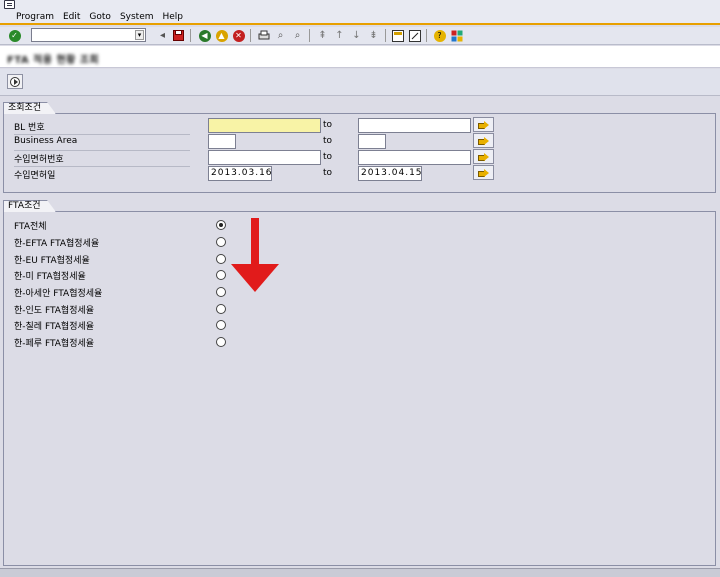 The height and width of the screenshot is (577, 720). I want to click on fta-india-radio, so click(221, 309).